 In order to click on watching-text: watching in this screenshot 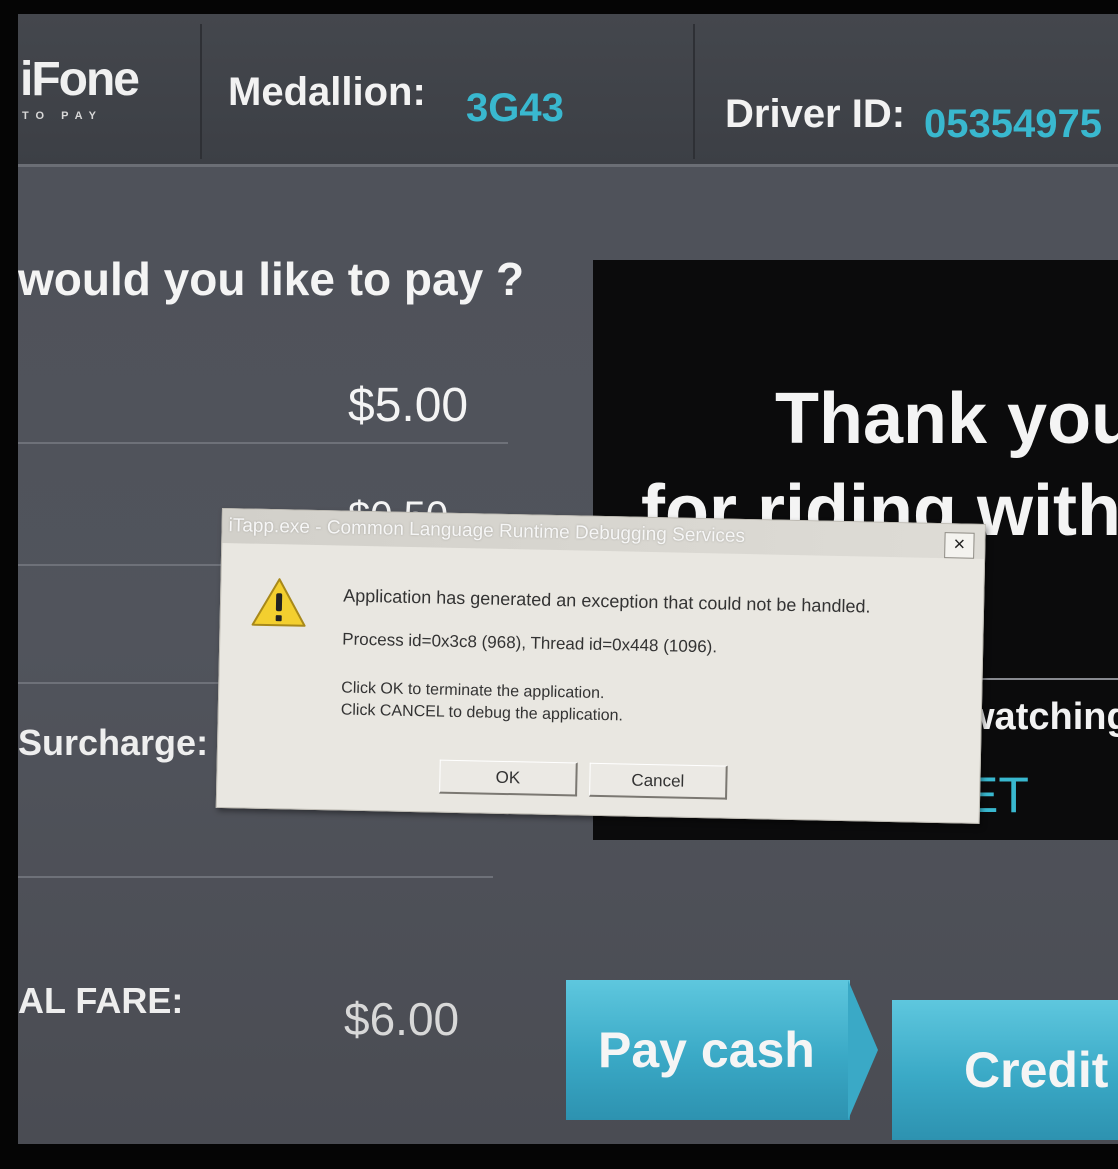, I will do `click(1041, 717)`.